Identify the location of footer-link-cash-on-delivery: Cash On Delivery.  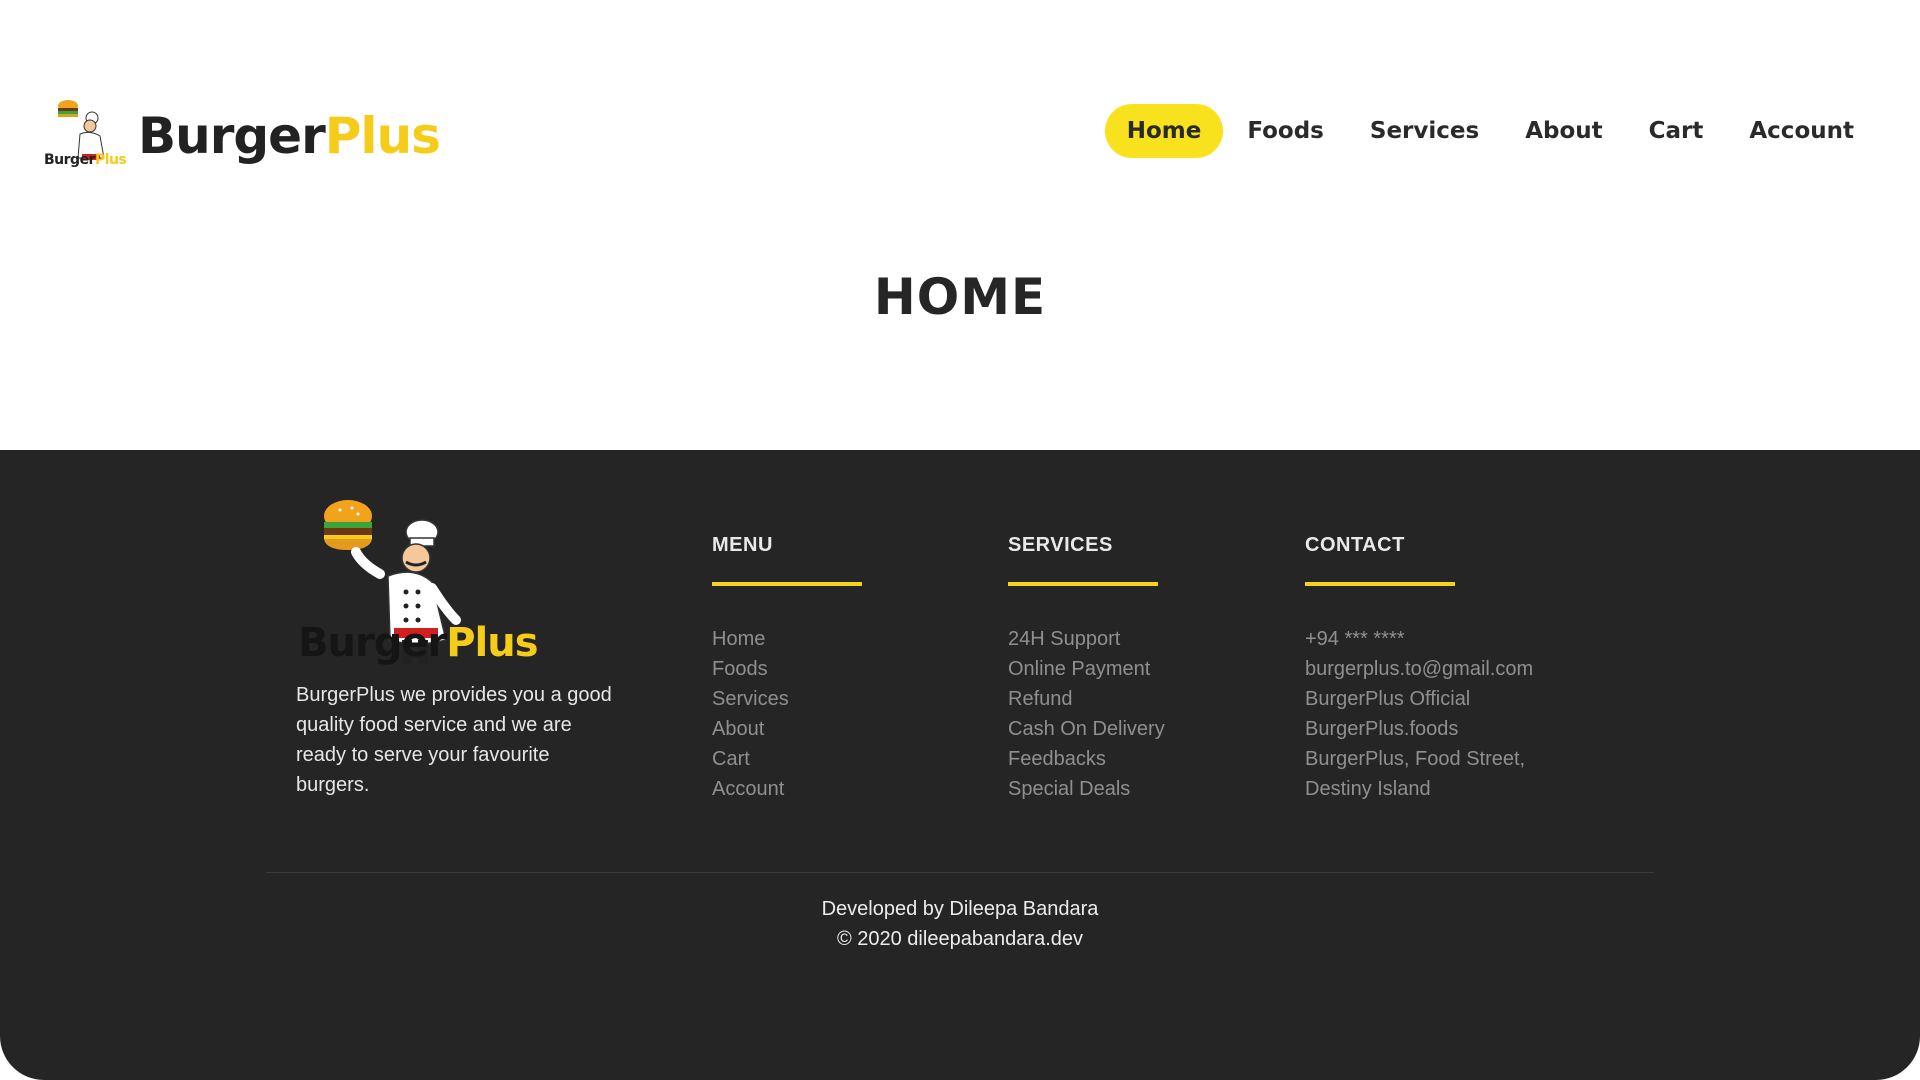
(1143, 729).